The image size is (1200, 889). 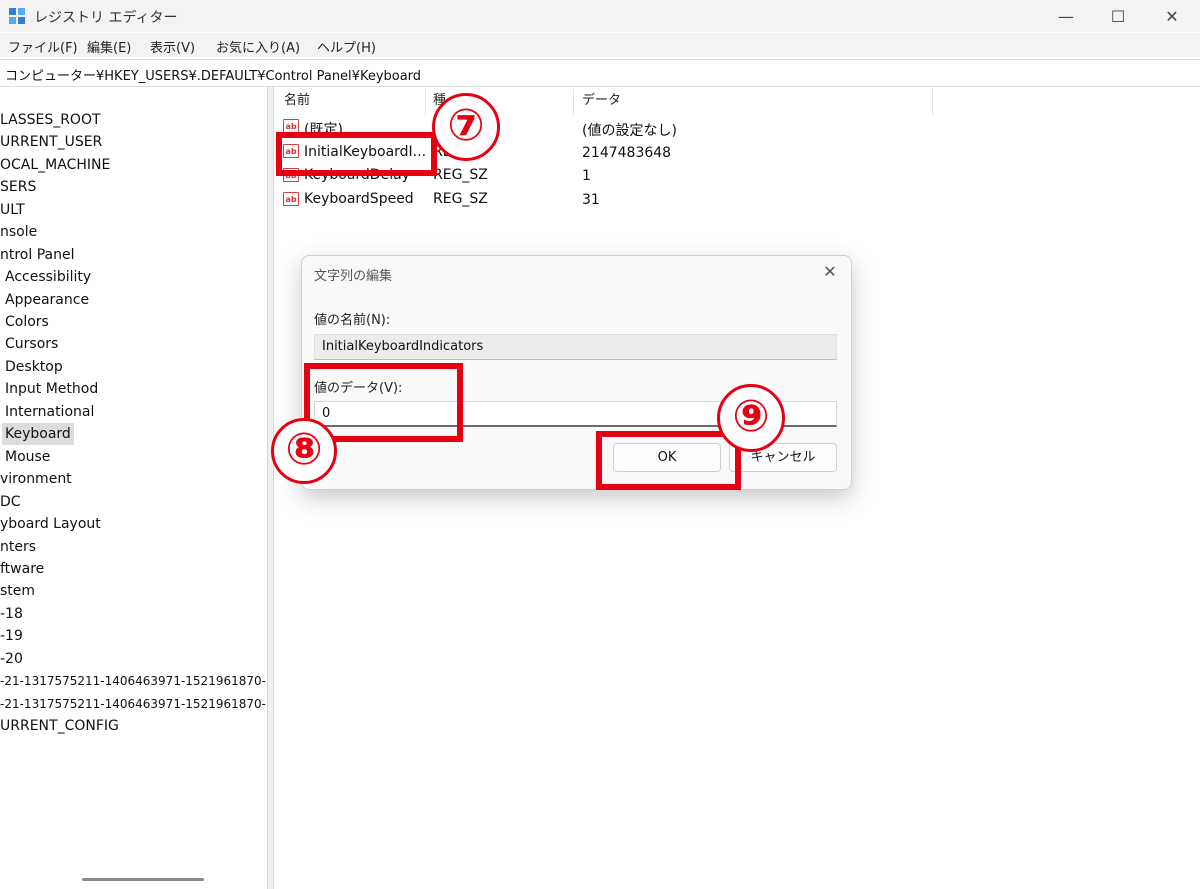 What do you see at coordinates (1118, 16) in the screenshot?
I see `maximize-button: ☐` at bounding box center [1118, 16].